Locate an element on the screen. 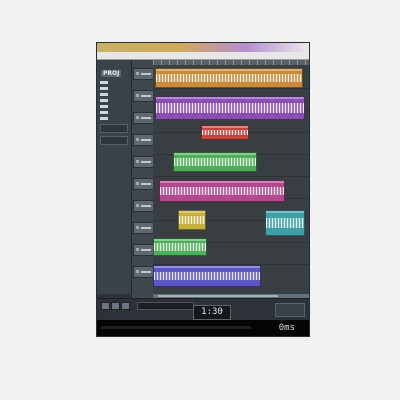 Image resolution: width=400 pixels, height=400 pixels. inspector-header: PROJ is located at coordinates (111, 73).